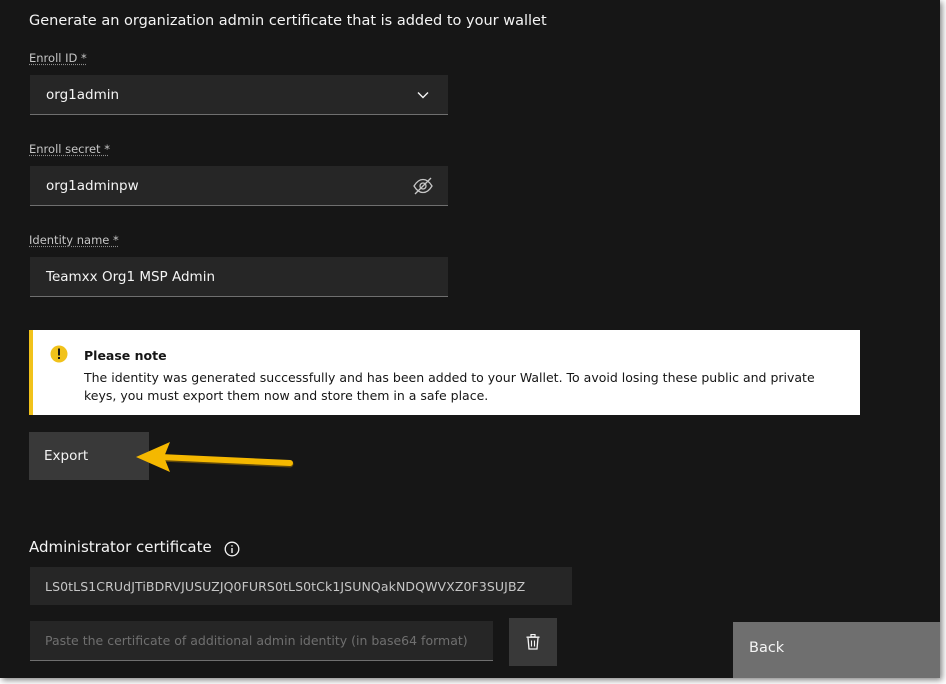  I want to click on identity-name-label: Identity name *, so click(74, 240).